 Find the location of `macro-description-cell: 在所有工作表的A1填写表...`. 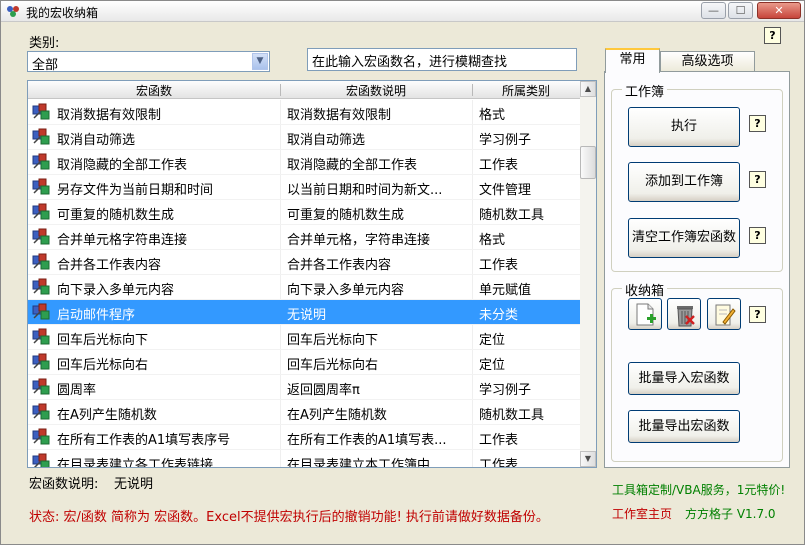

macro-description-cell: 在所有工作表的A1填写表... is located at coordinates (367, 440).